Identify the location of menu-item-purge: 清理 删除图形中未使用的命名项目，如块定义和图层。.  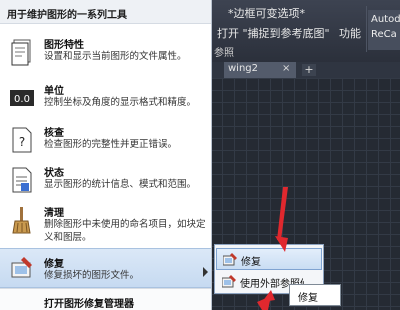
(105, 221).